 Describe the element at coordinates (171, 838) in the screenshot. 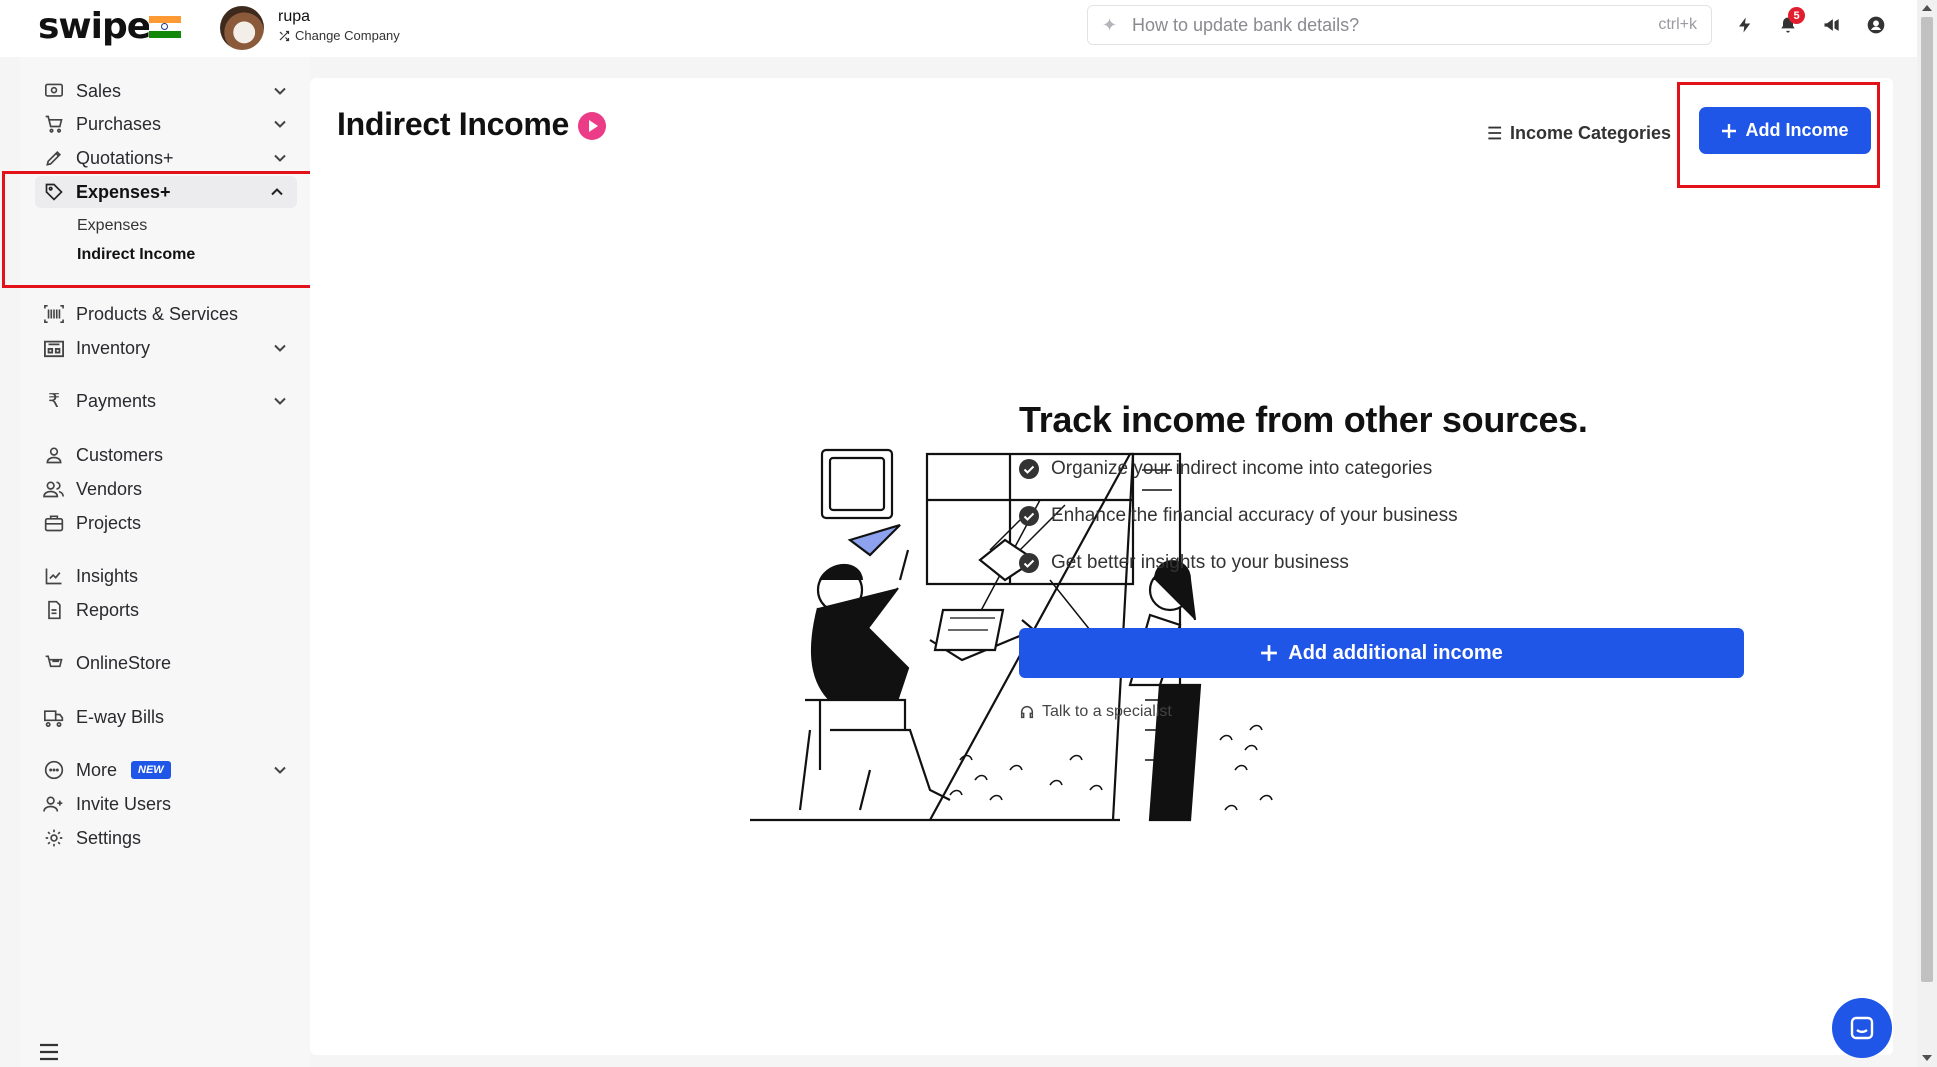

I see `sidebar-item-settings: Settings` at that location.